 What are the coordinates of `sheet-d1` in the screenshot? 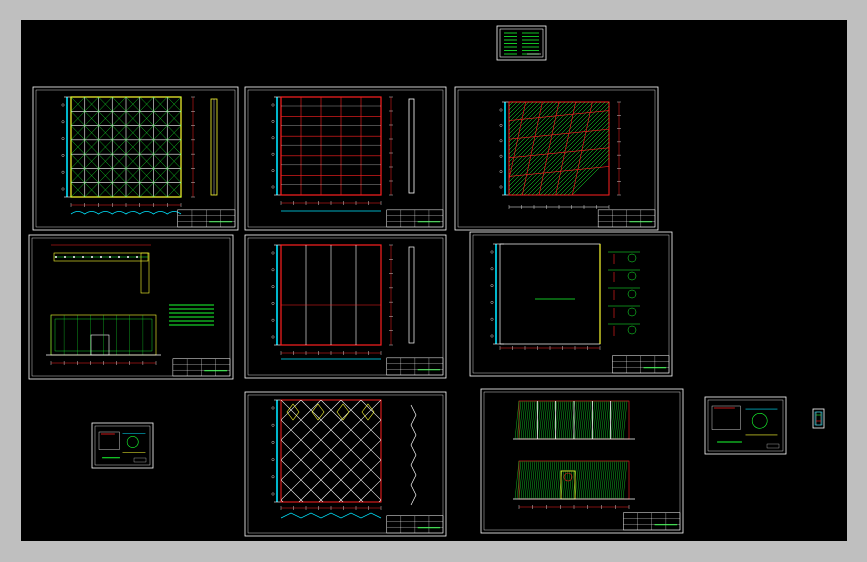 It's located at (122, 445).